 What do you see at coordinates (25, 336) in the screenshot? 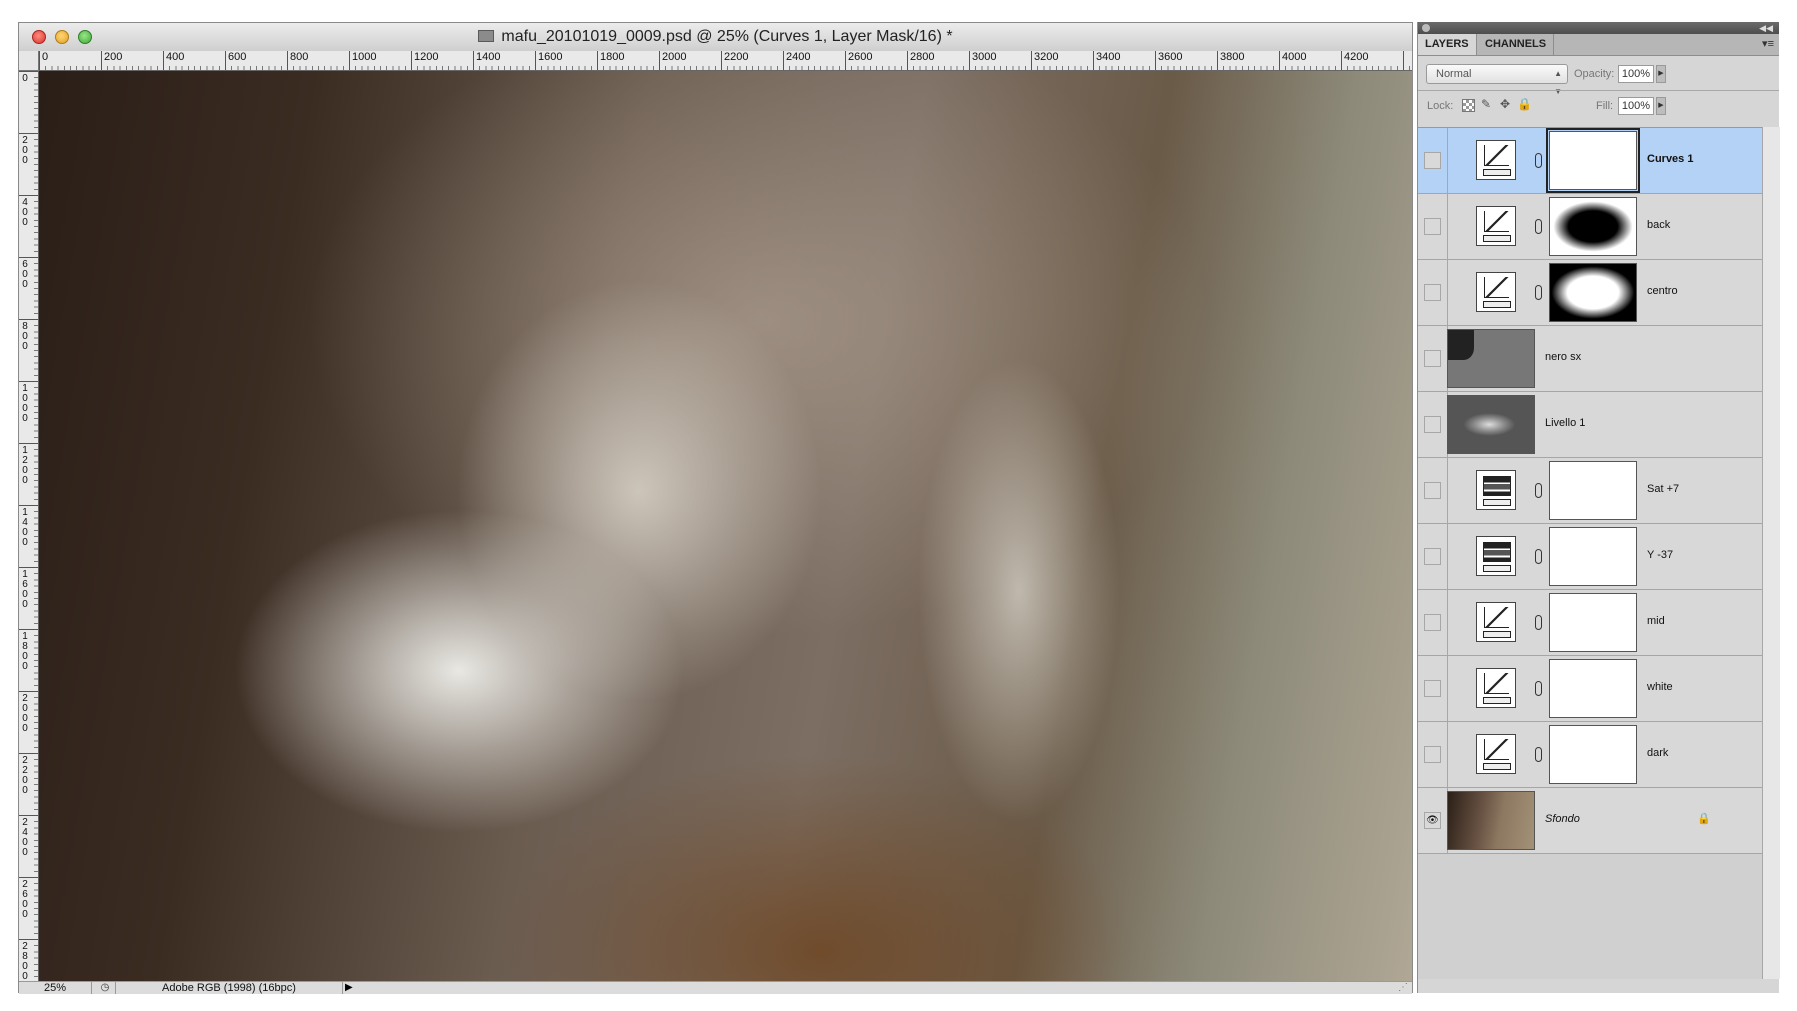
I see `ruler-label: 800` at bounding box center [25, 336].